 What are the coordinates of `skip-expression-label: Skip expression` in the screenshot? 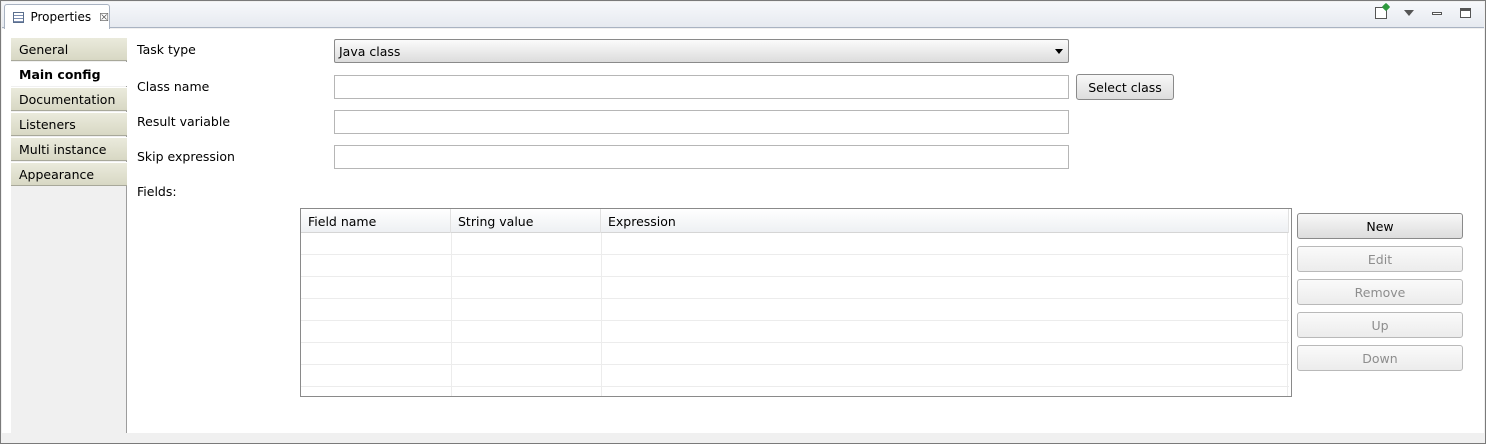 It's located at (186, 156).